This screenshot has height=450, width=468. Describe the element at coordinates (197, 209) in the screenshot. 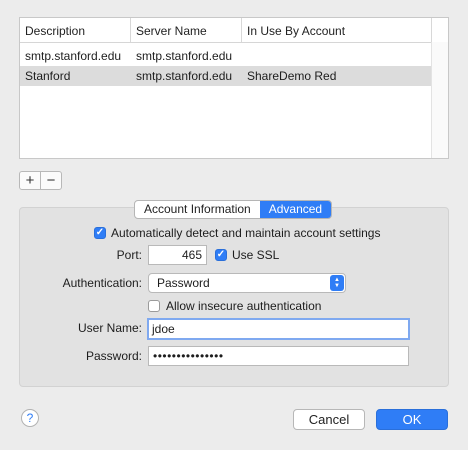

I see `tab-account-information: Account Information` at that location.